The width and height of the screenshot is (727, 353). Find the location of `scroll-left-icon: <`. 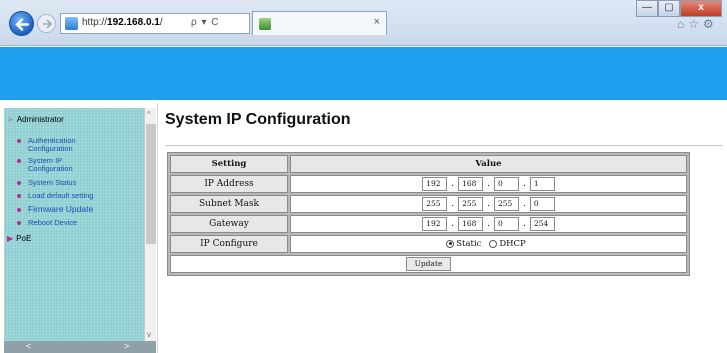

scroll-left-icon: < is located at coordinates (28, 346).